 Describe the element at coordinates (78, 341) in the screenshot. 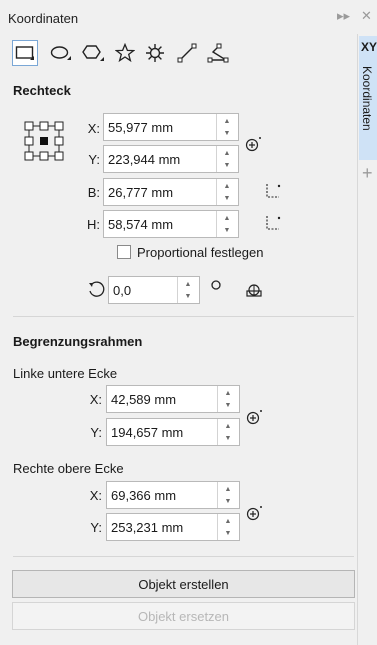

I see `bounding-box-section-title: Begrenzungsrahmen` at that location.